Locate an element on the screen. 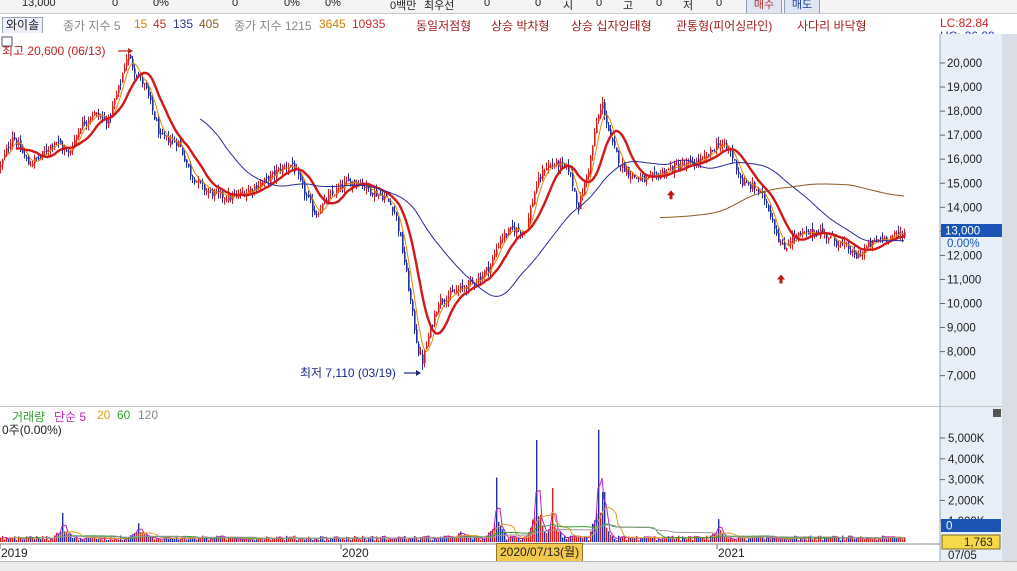  topbar-cell: 0% is located at coordinates (333, 4).